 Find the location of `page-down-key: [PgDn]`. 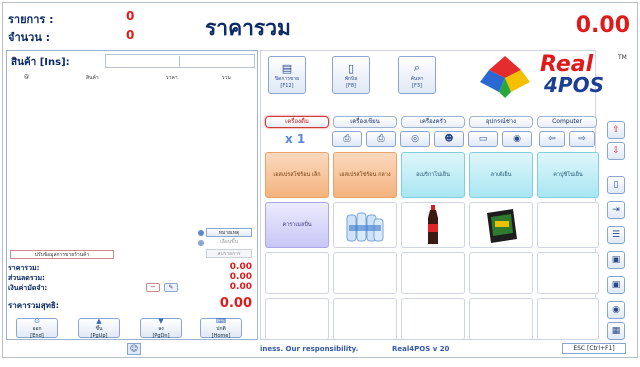

page-down-key: [PgDn] is located at coordinates (161, 336).